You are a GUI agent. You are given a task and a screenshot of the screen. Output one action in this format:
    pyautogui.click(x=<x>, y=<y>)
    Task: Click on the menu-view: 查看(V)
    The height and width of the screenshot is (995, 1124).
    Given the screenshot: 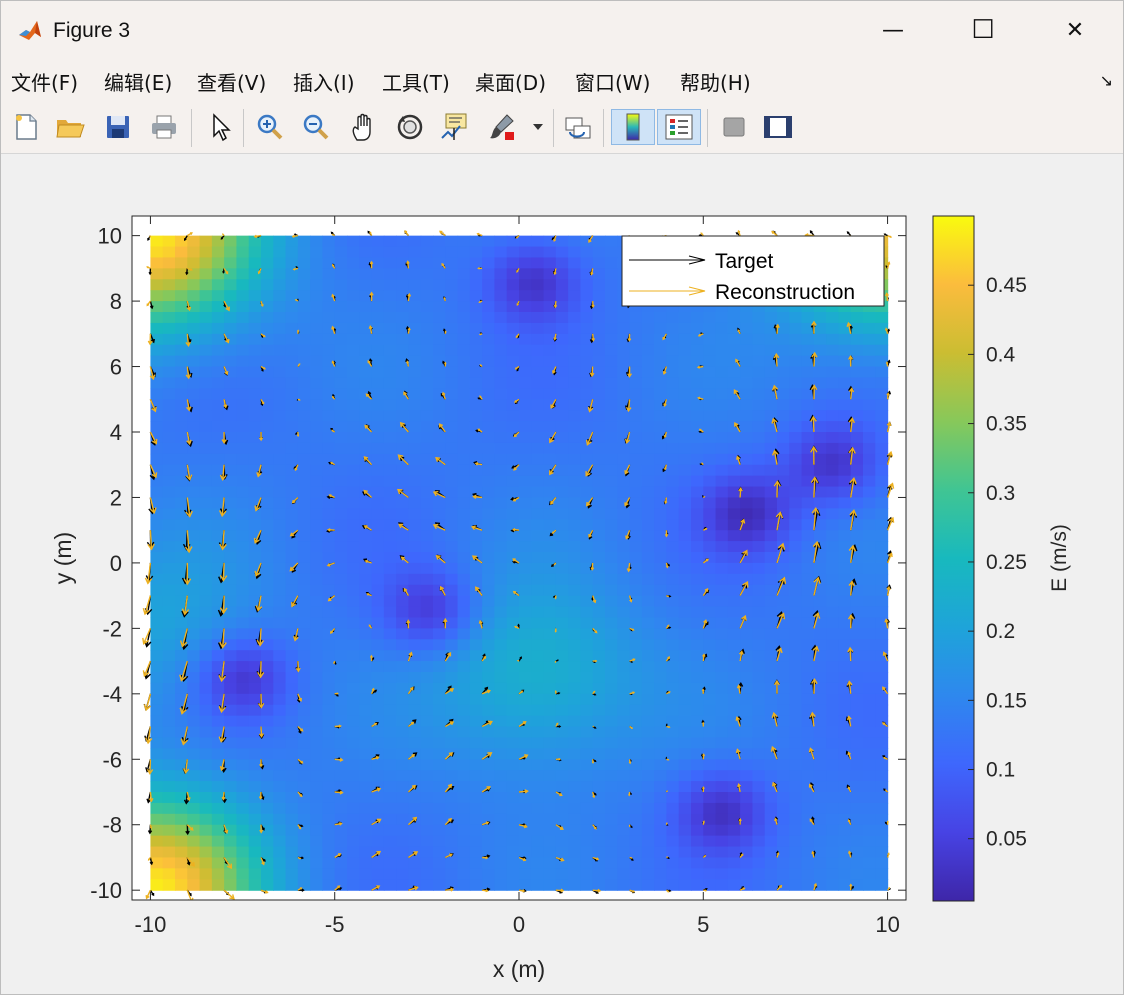 What is the action you would take?
    pyautogui.click(x=231, y=81)
    